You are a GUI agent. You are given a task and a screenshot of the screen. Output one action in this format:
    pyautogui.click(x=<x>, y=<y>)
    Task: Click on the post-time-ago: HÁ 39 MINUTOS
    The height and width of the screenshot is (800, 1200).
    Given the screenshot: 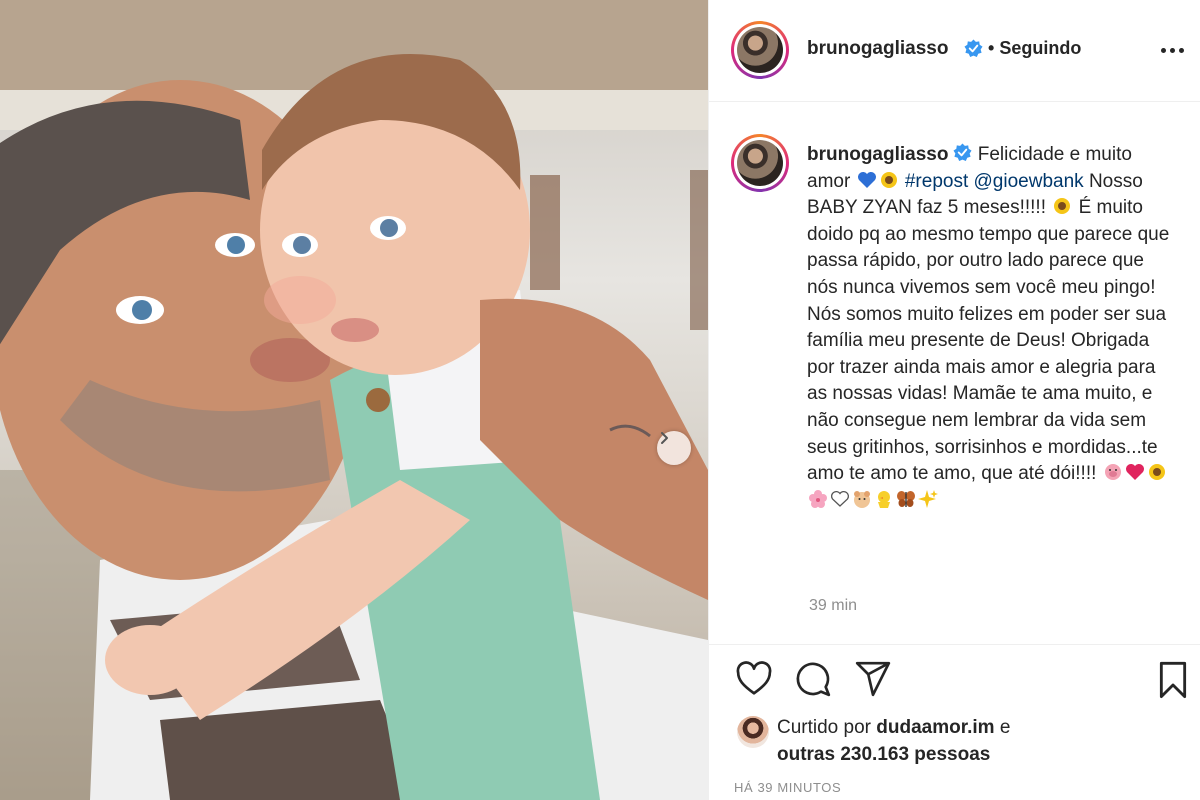 What is the action you would take?
    pyautogui.click(x=788, y=787)
    